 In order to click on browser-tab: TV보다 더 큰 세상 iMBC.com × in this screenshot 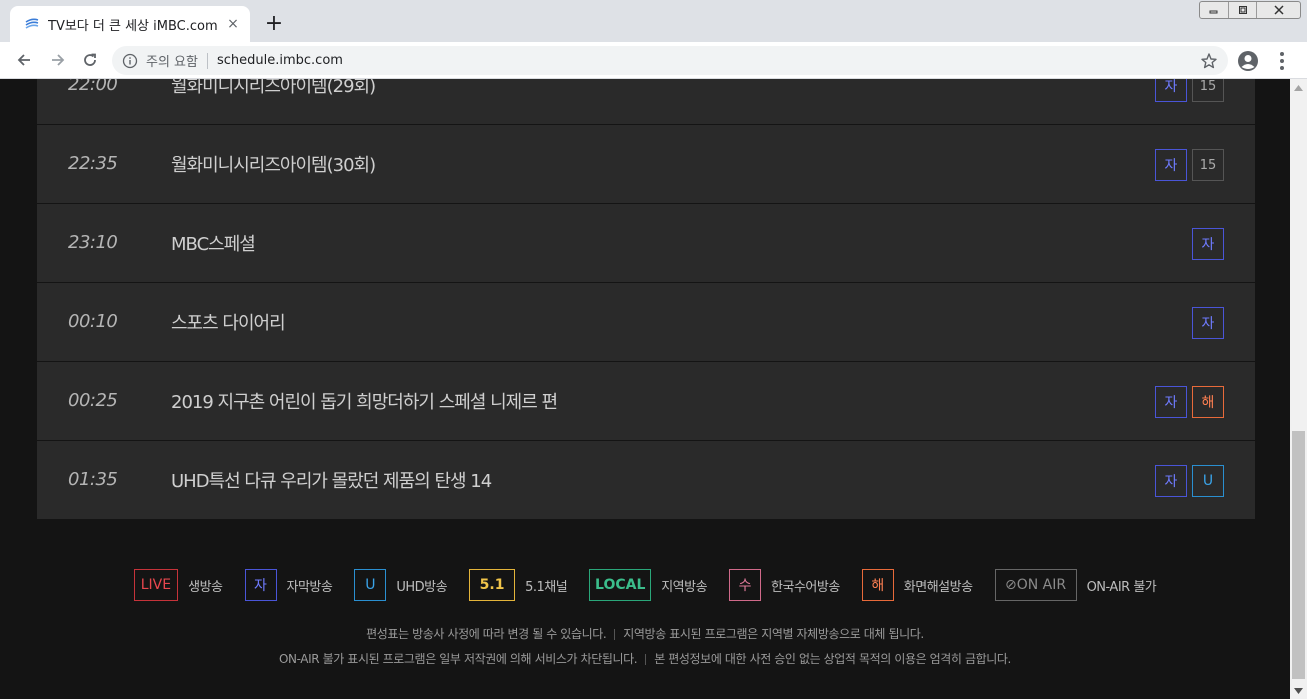, I will do `click(130, 24)`.